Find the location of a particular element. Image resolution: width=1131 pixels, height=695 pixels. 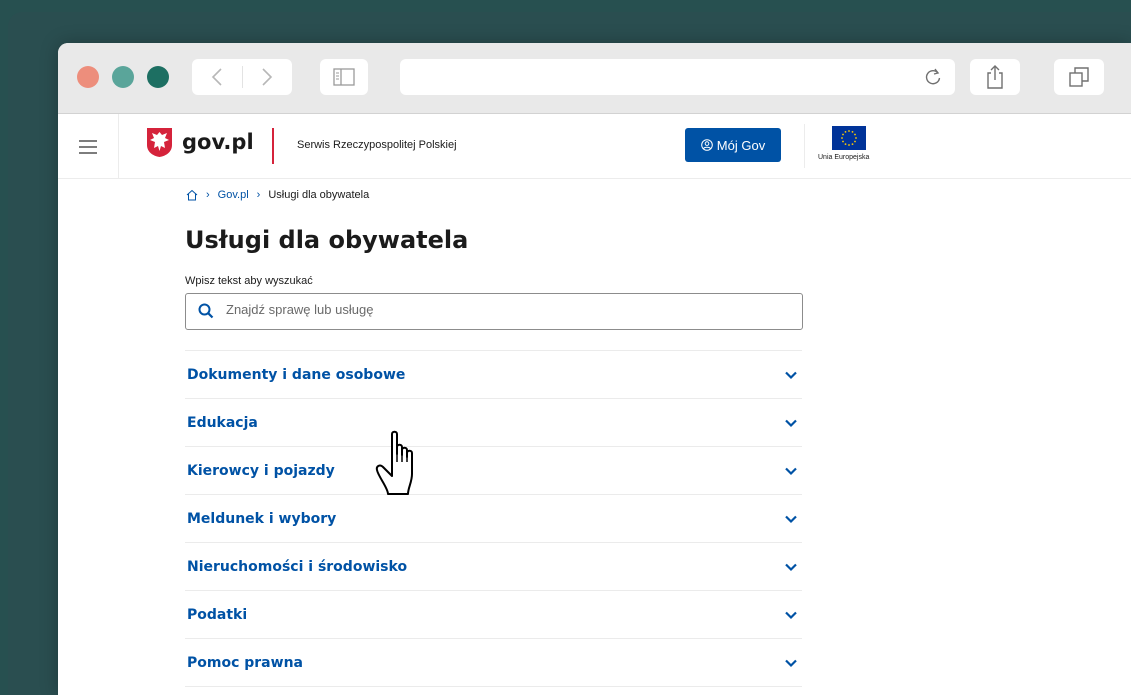

category-label: Pomoc prawna is located at coordinates (245, 662).